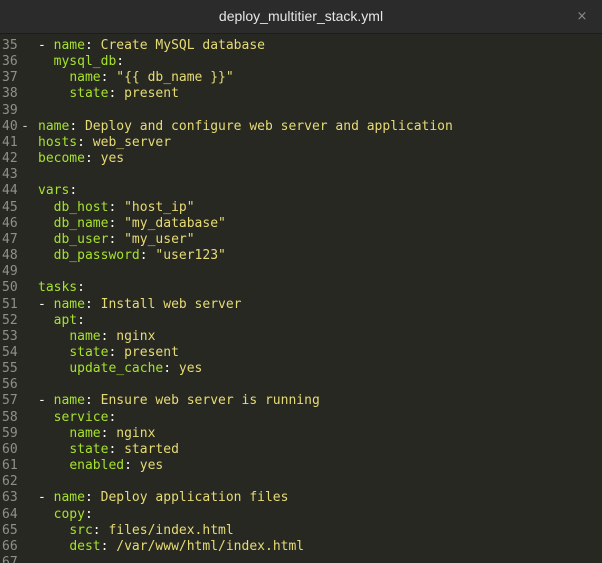 This screenshot has width=602, height=563. I want to click on yaml-key: state, so click(89, 352).